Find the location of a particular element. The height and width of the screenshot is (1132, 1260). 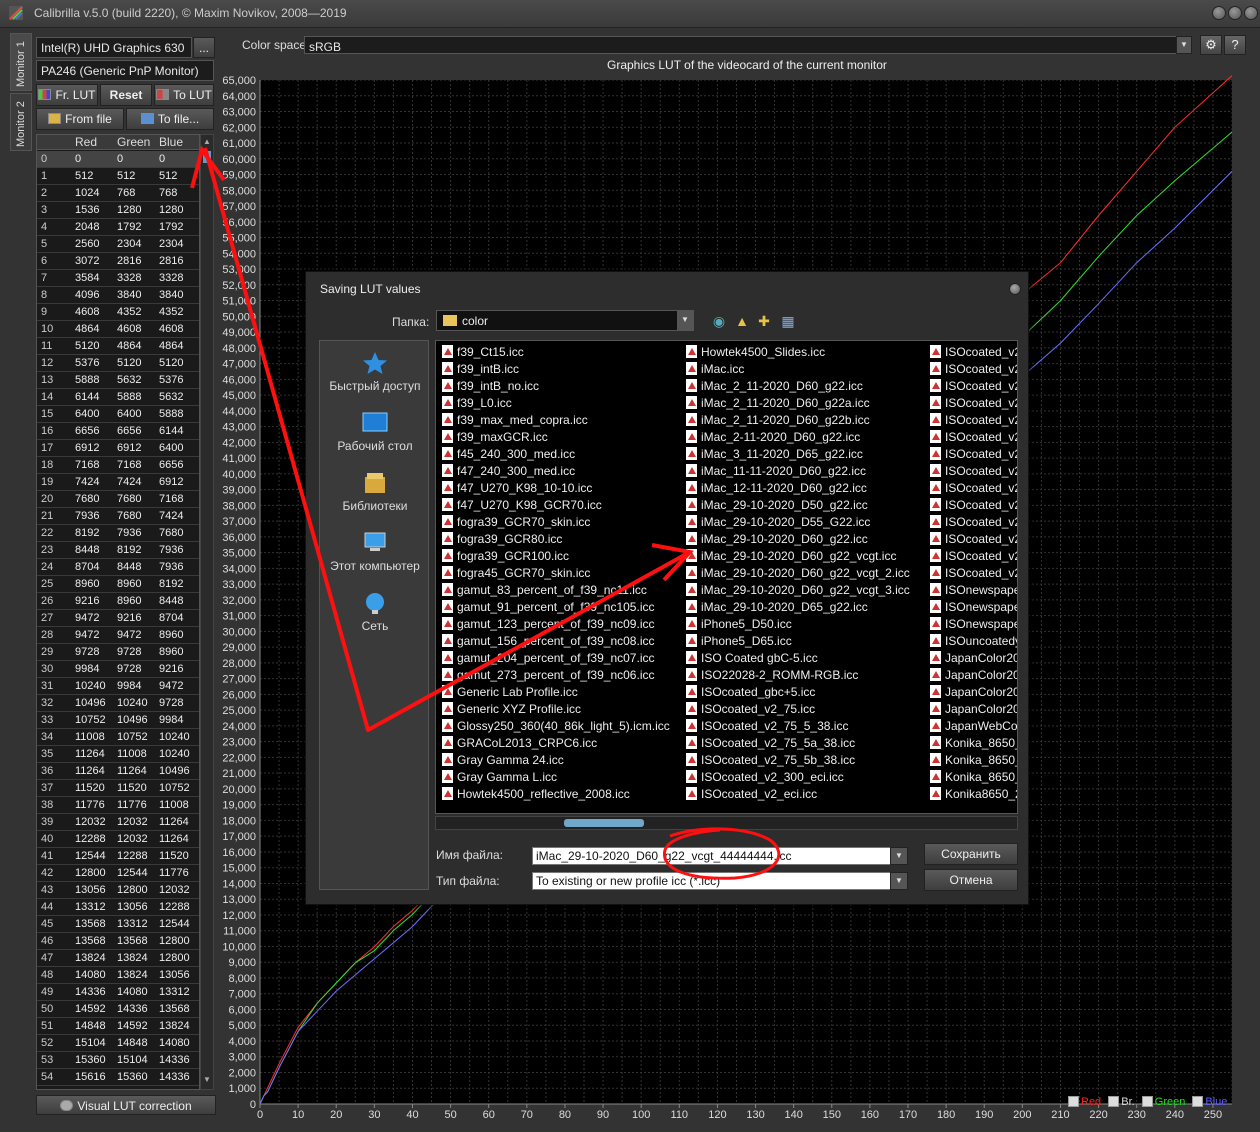

list-item: f47_240_300_med.icc is located at coordinates (556, 472).